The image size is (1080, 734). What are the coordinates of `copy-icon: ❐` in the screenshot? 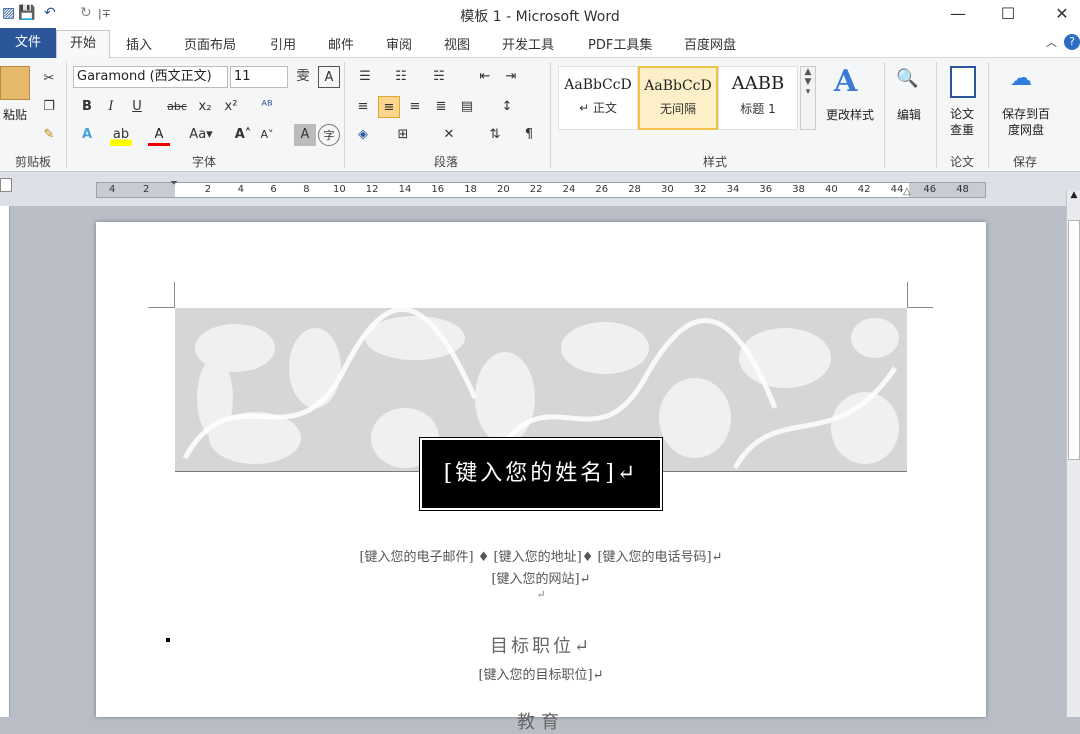 It's located at (49, 107).